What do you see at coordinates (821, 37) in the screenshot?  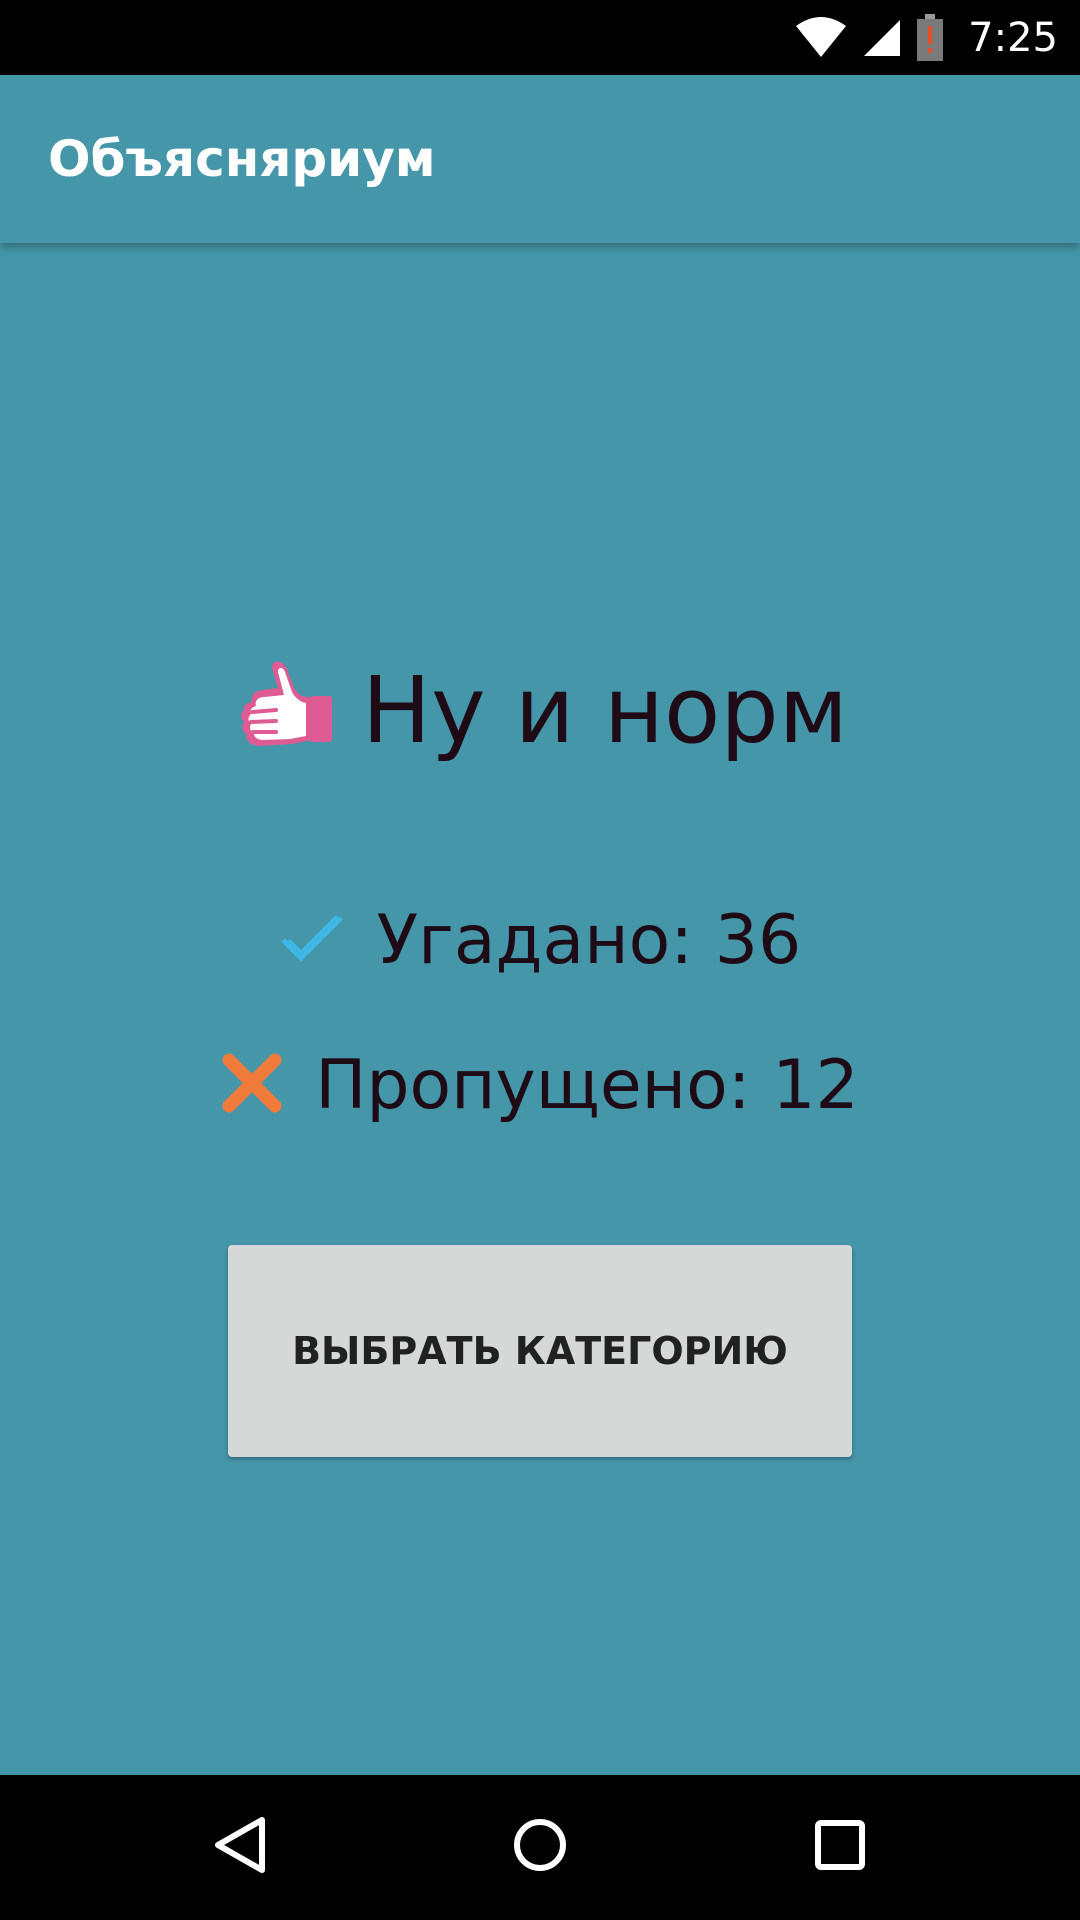 I see `wifi-icon` at bounding box center [821, 37].